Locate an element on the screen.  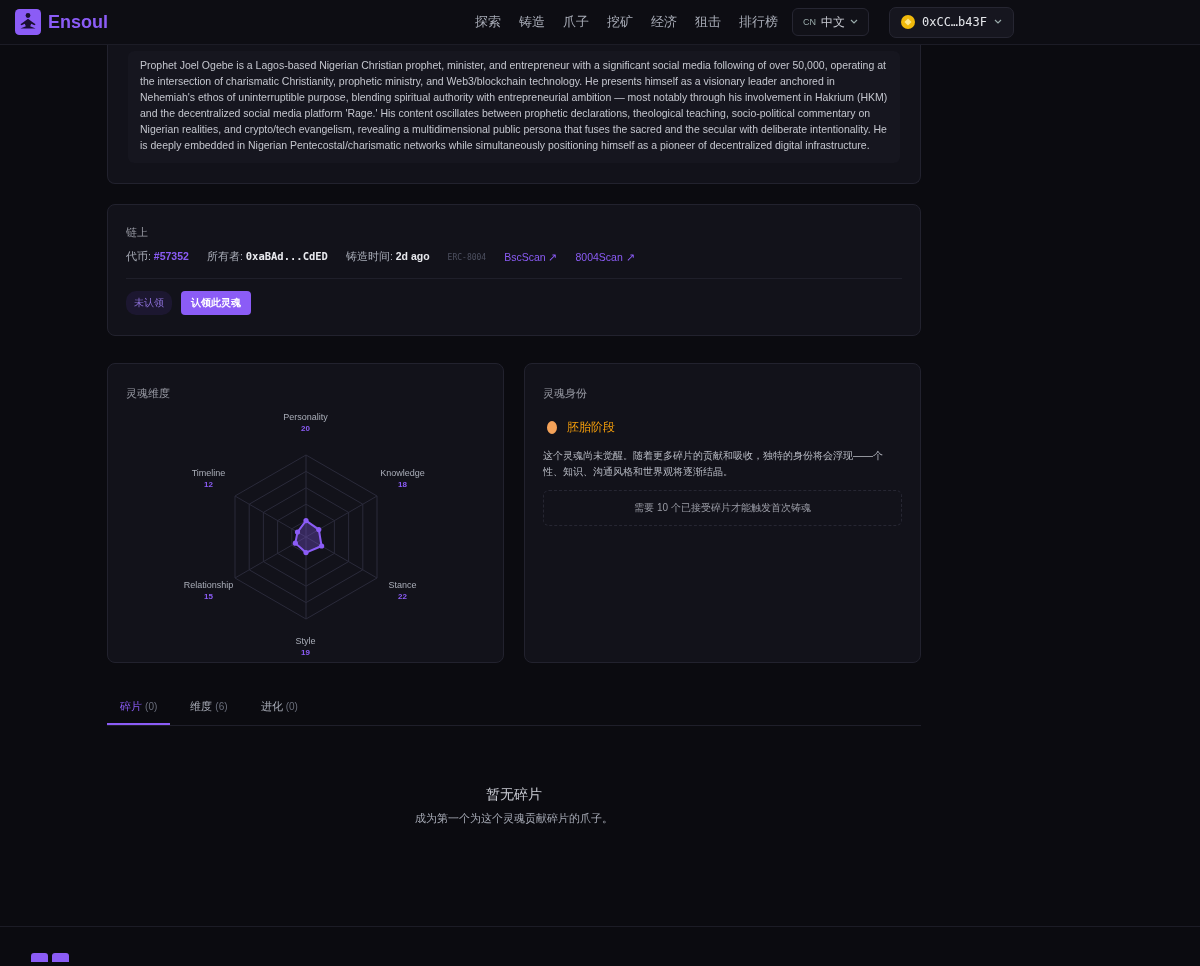
standard-label: ERC-8004 is located at coordinates (467, 257).